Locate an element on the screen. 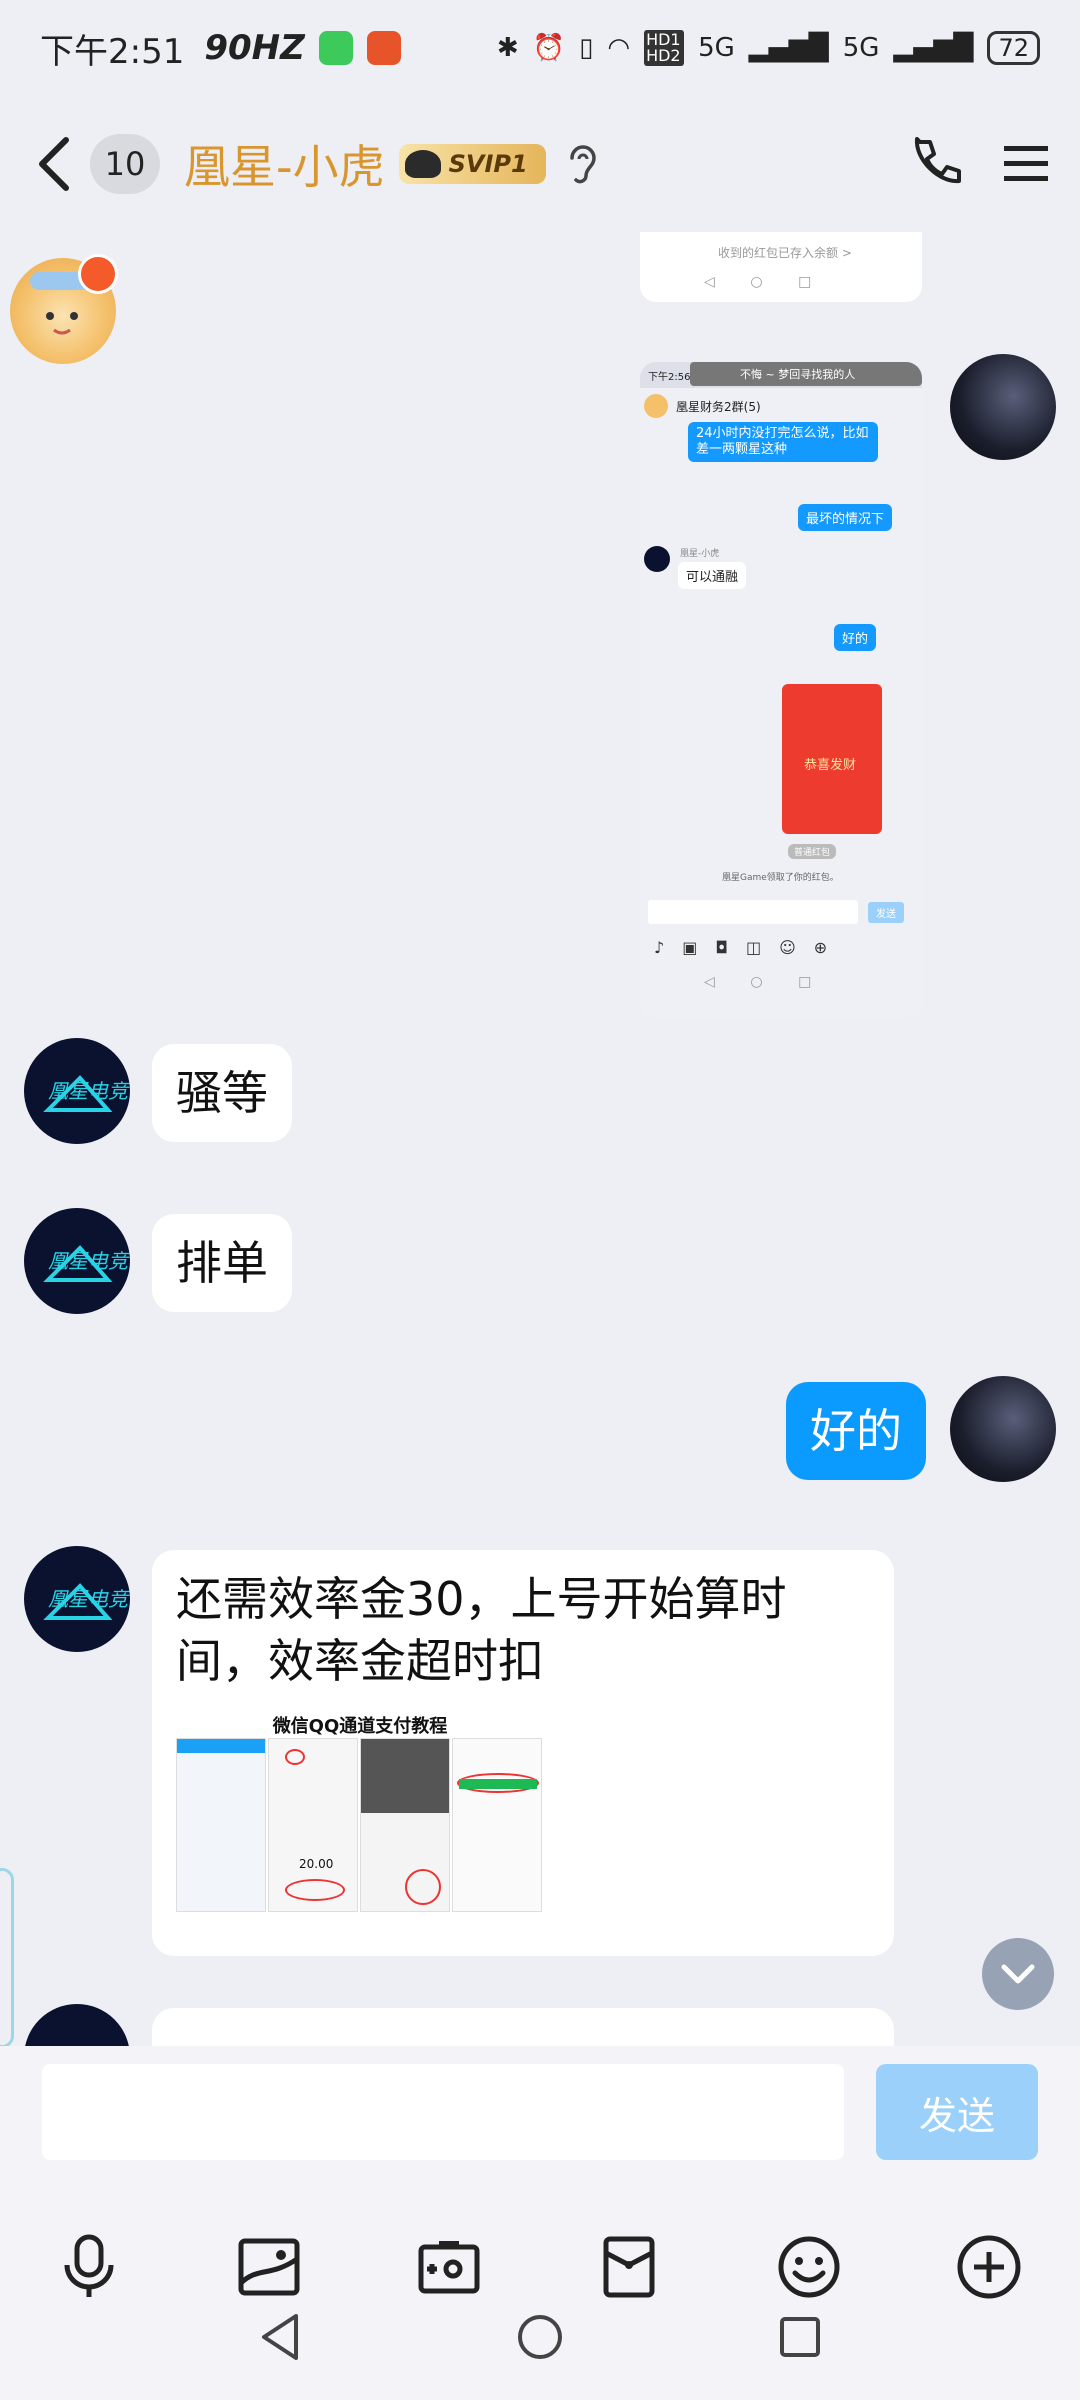  message-bubble-4: 还需效率金30，上号开始算时间，效率金超时扣 微信QQ通道支付教程 20.00 is located at coordinates (523, 1753).